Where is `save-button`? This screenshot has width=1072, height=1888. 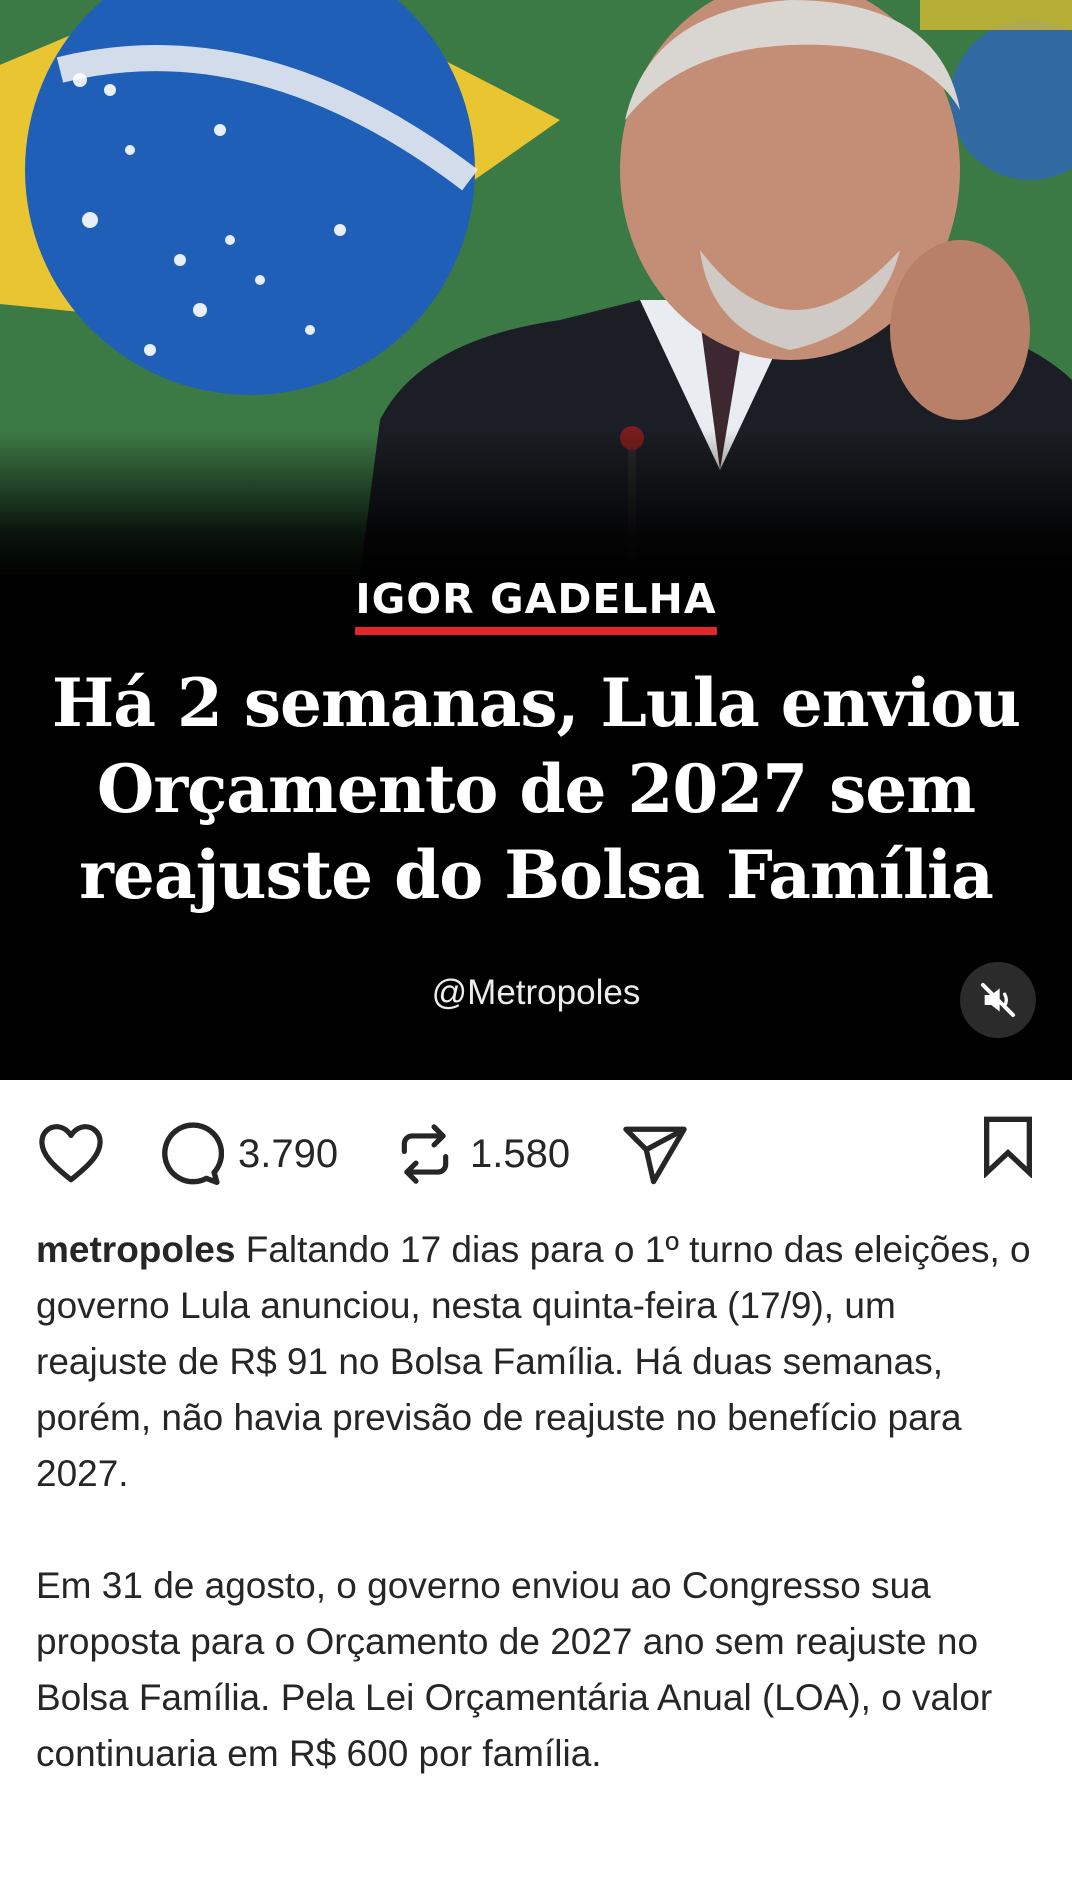
save-button is located at coordinates (1008, 1146).